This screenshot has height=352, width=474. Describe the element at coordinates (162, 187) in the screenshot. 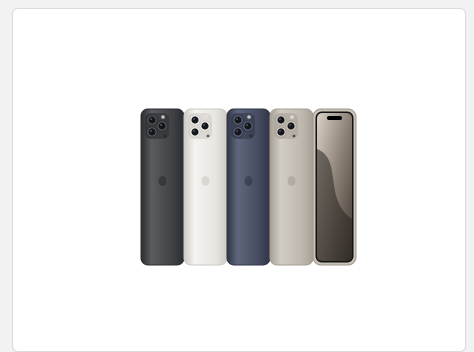

I see `phone-black-titanium` at that location.